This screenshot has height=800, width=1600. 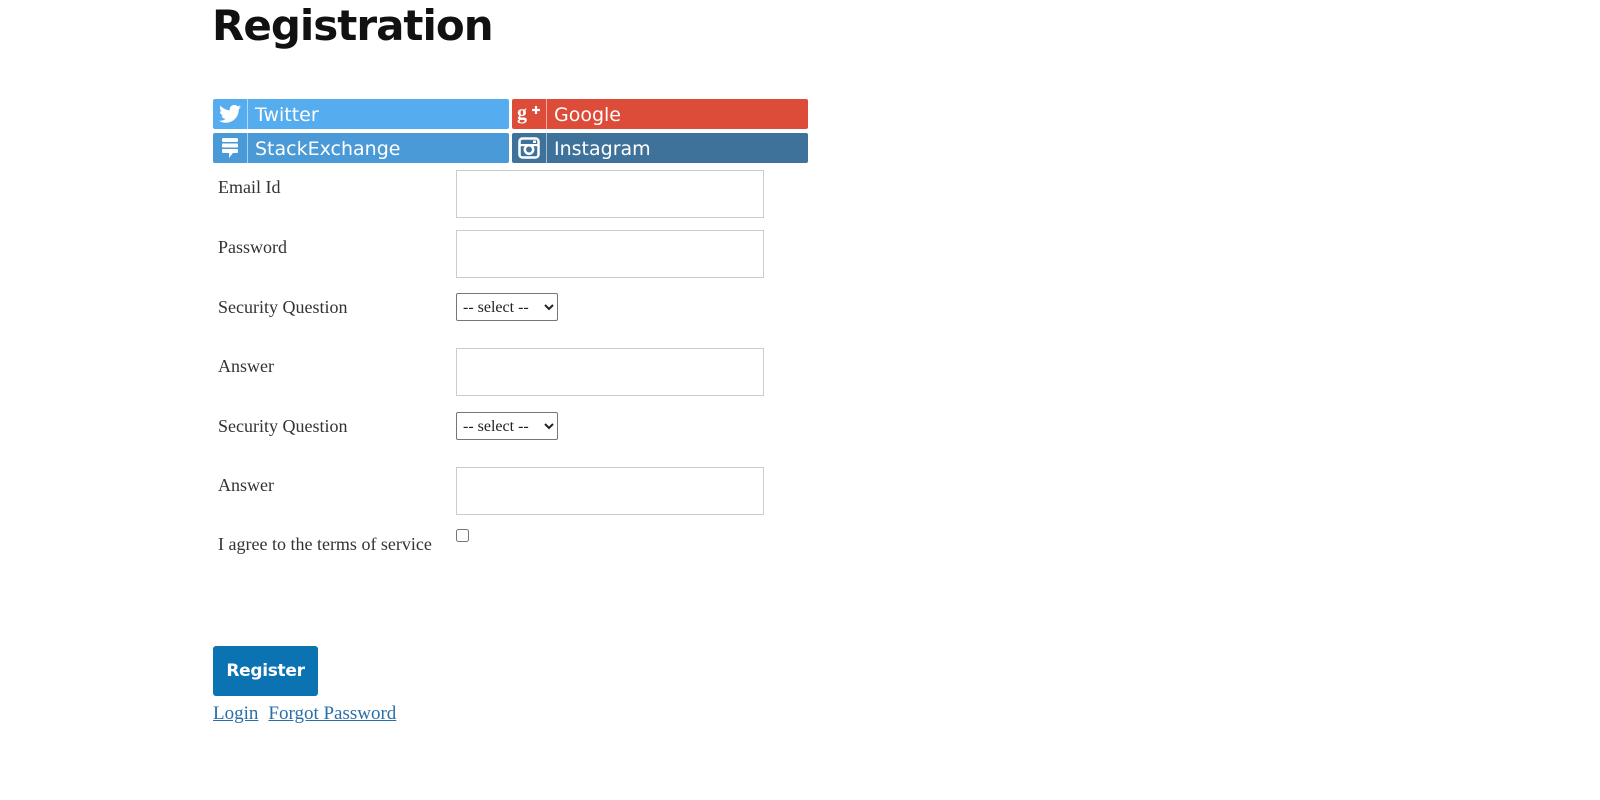 What do you see at coordinates (283, 307) in the screenshot?
I see `security-question-1-label: Security Question` at bounding box center [283, 307].